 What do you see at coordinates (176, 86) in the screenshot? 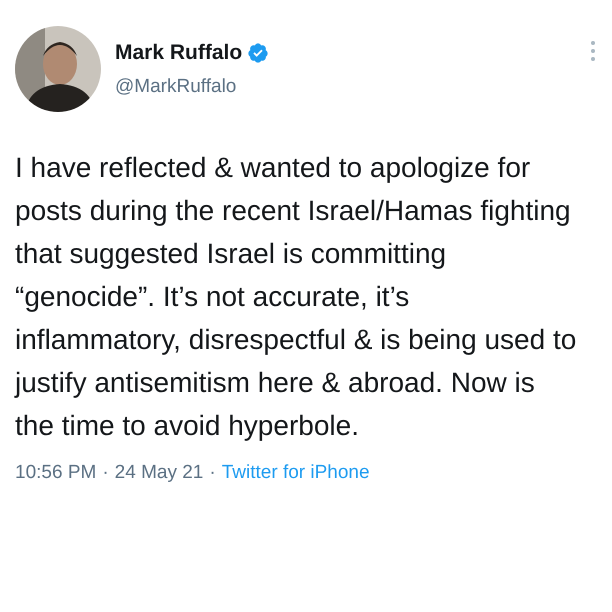
I see `author-handle: @MarkRuffalo` at bounding box center [176, 86].